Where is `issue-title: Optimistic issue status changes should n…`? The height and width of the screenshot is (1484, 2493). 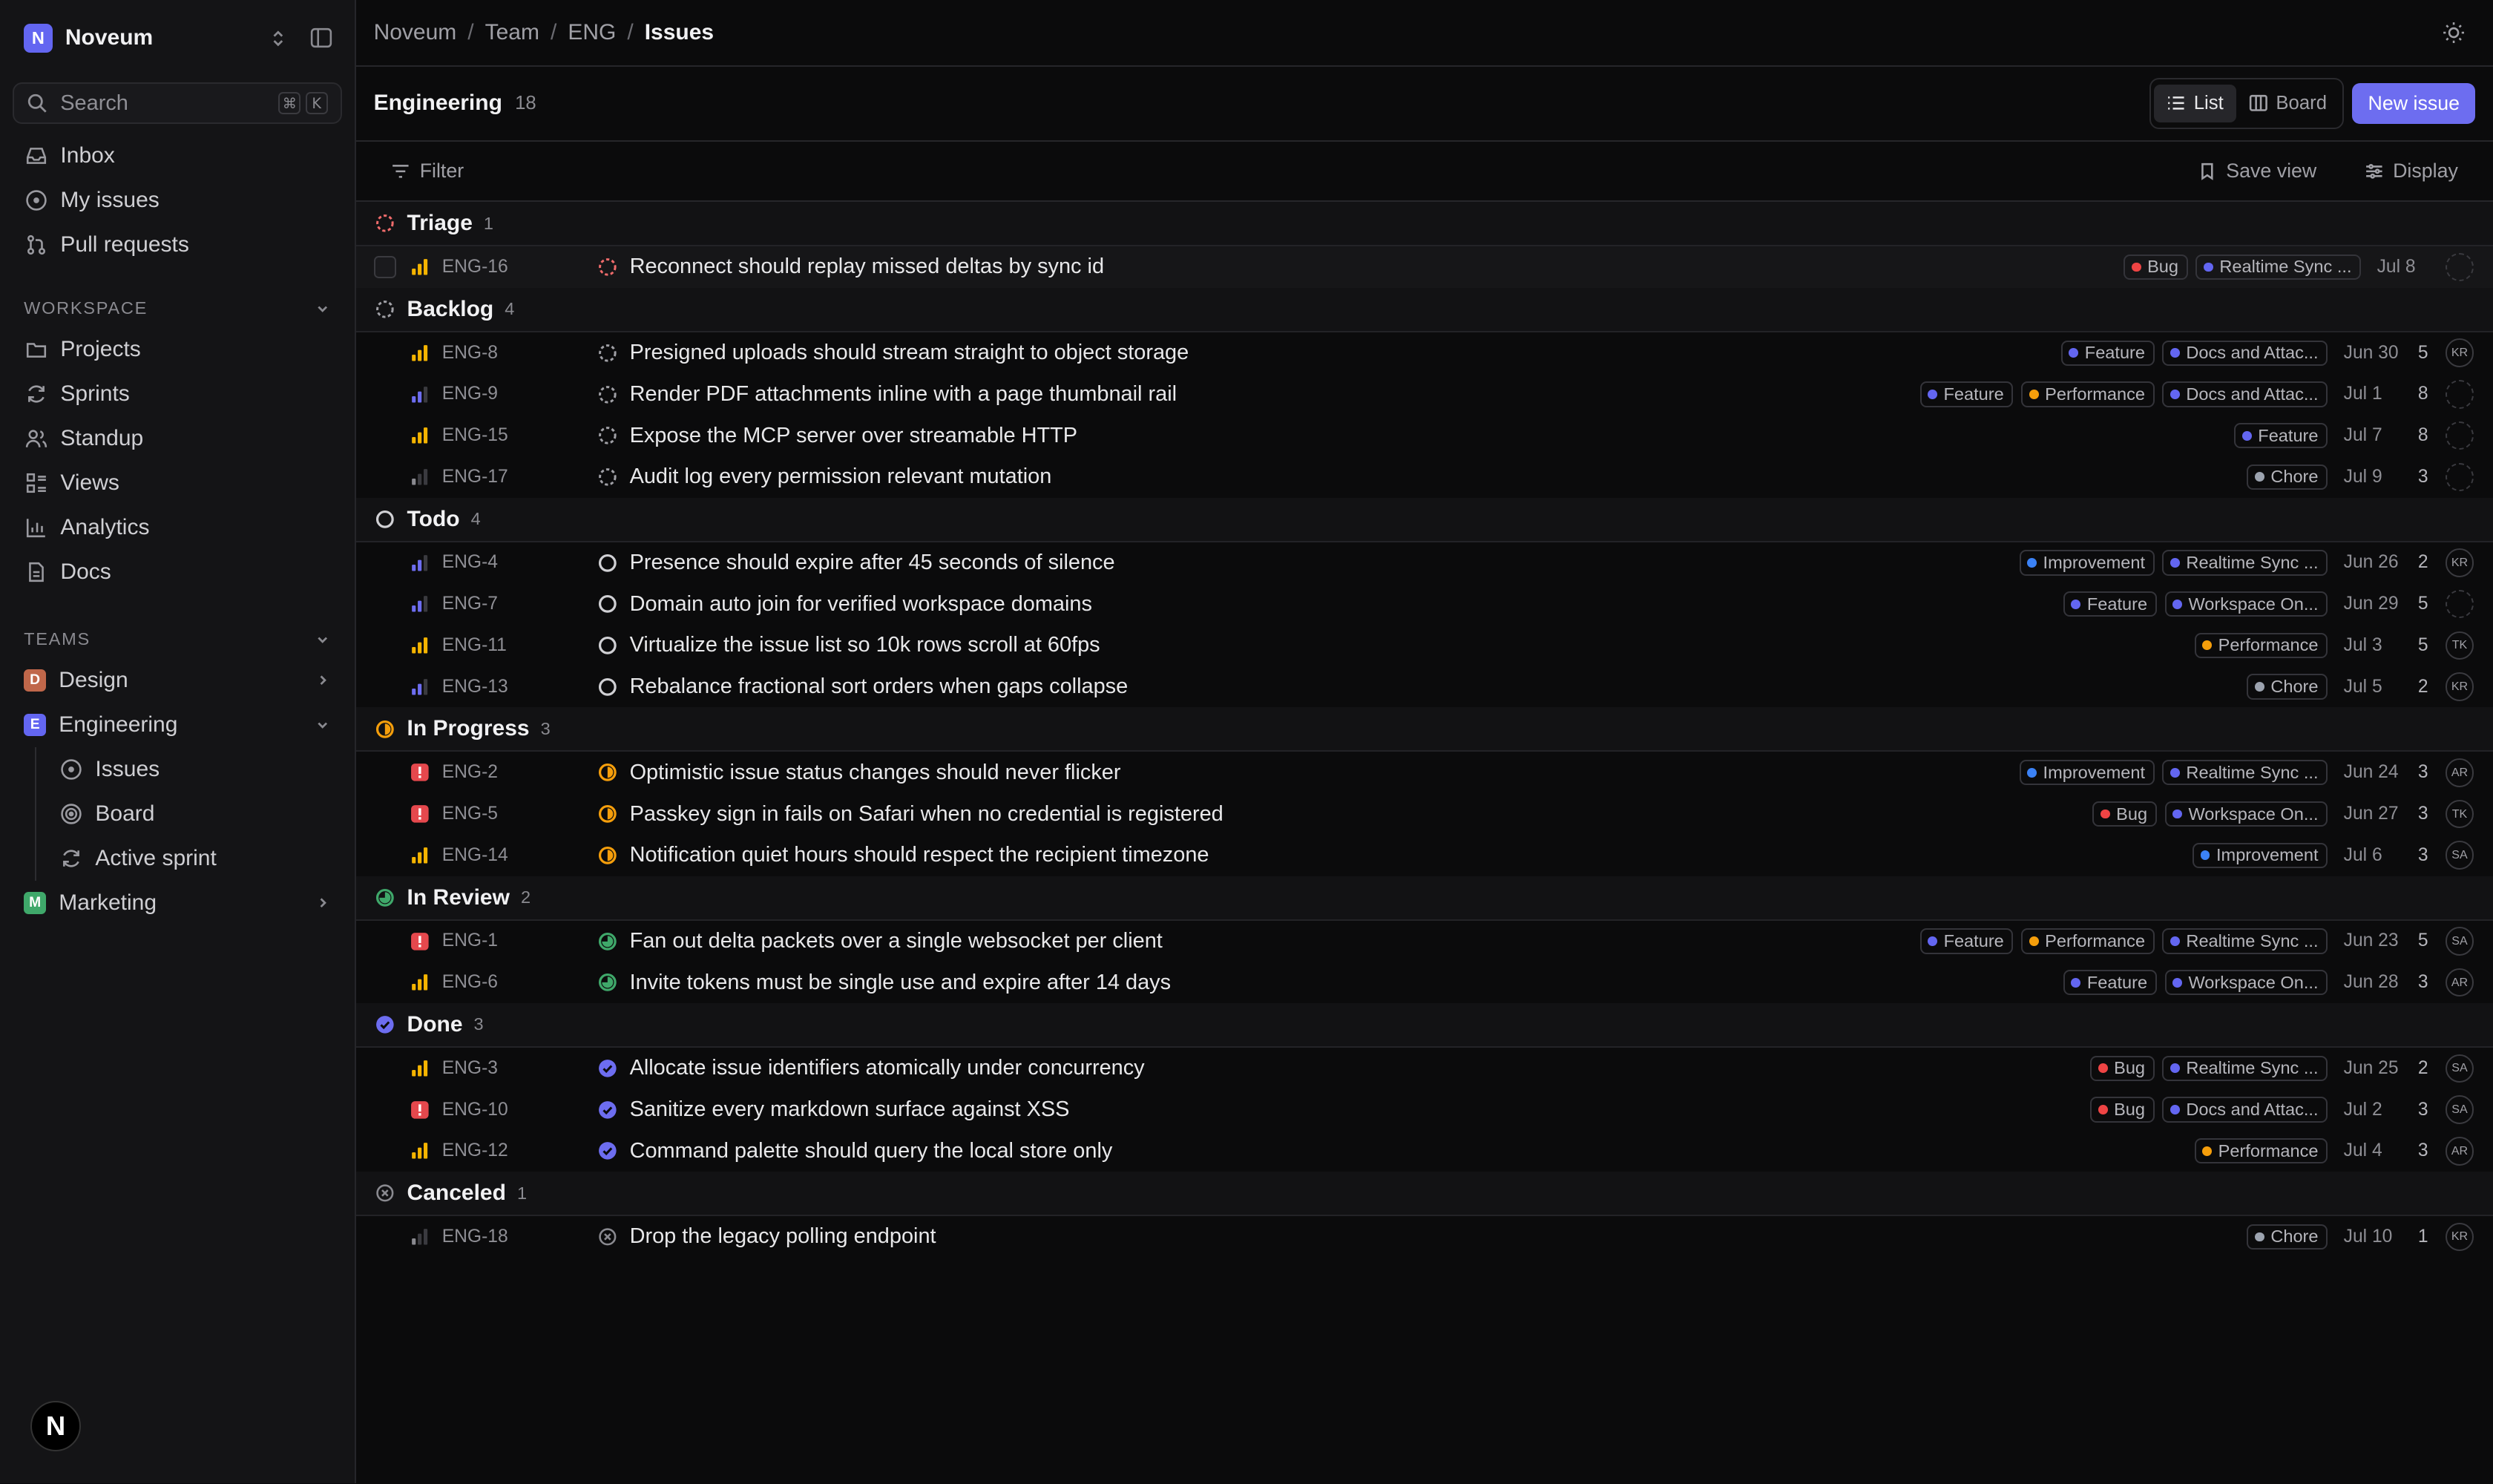 issue-title: Optimistic issue status changes should n… is located at coordinates (875, 773).